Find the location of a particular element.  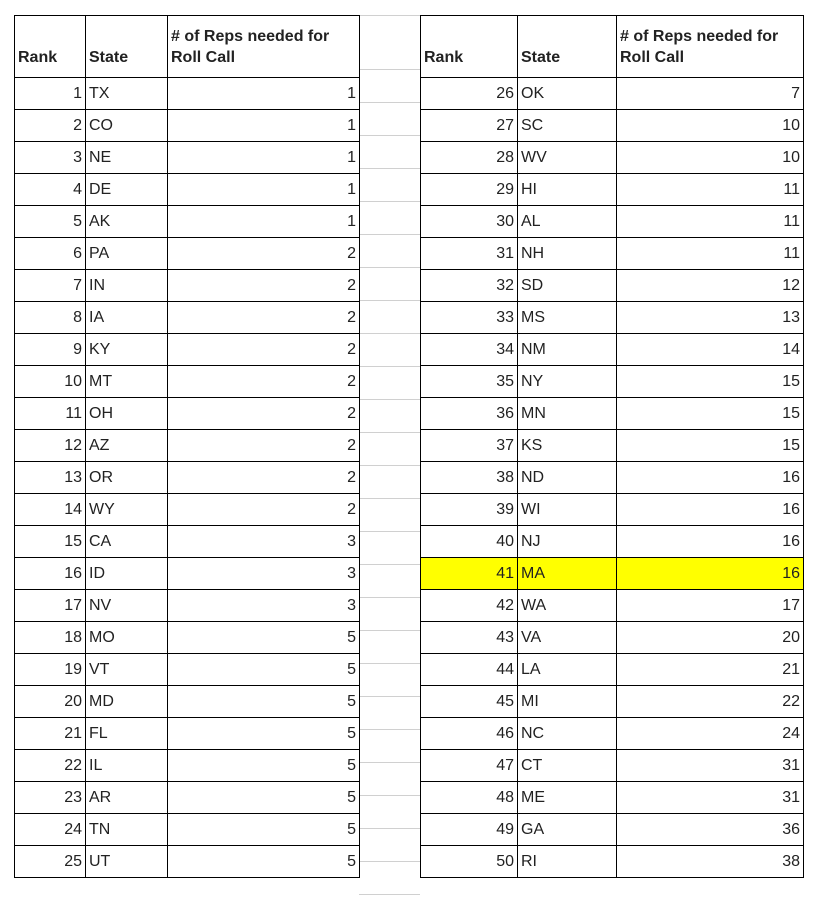

state-cell: SC is located at coordinates (567, 125).